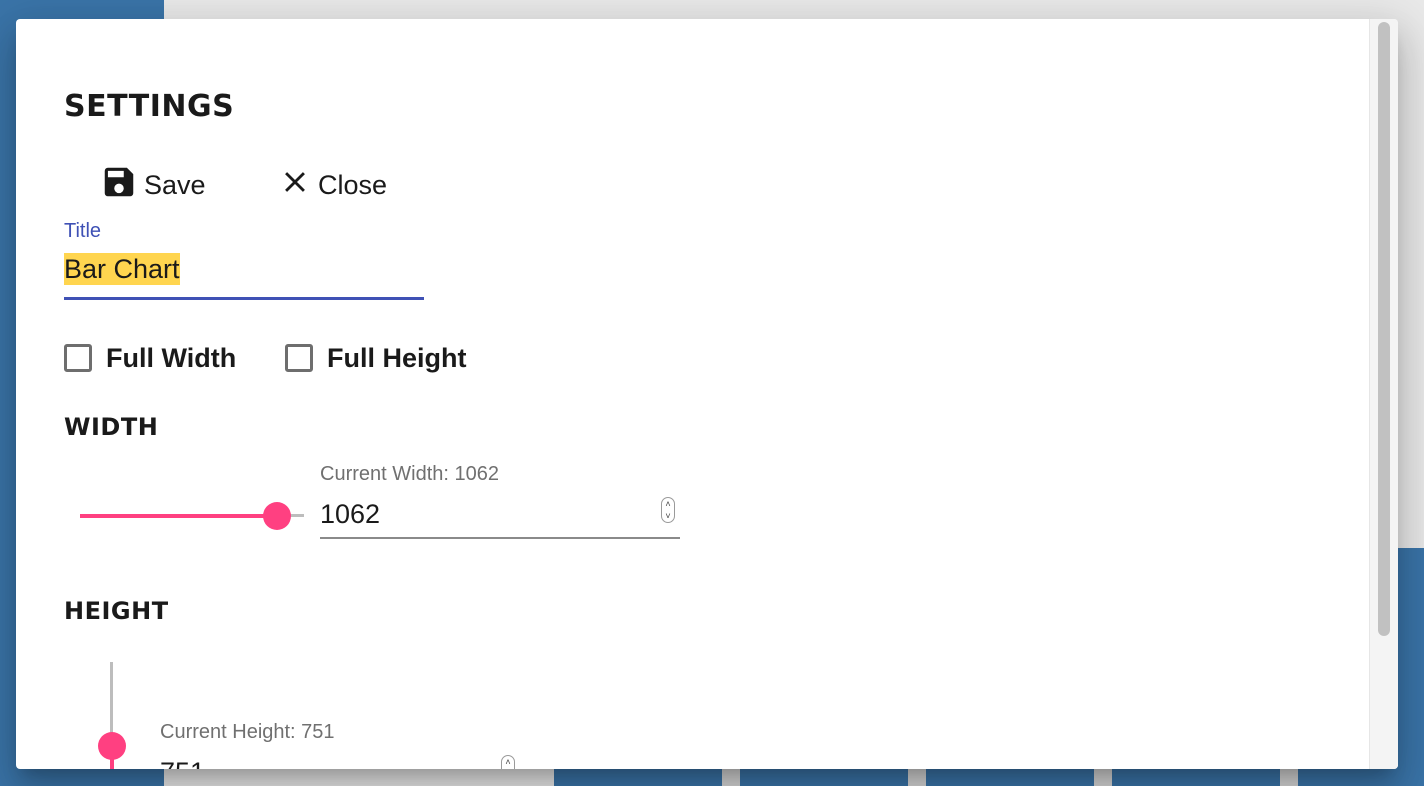 This screenshot has height=786, width=1424. I want to click on height-slider-fill, so click(112, 763).